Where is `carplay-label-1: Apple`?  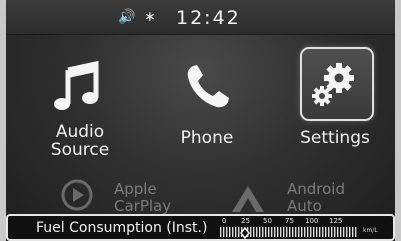 carplay-label-1: Apple is located at coordinates (135, 189).